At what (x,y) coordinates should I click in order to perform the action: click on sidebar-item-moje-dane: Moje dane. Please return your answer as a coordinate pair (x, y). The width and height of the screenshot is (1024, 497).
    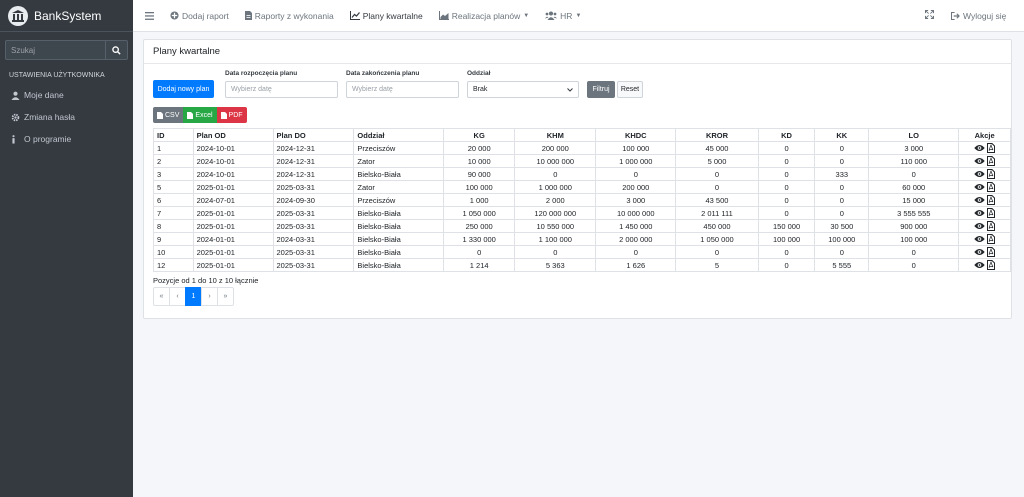
    Looking at the image, I should click on (66, 95).